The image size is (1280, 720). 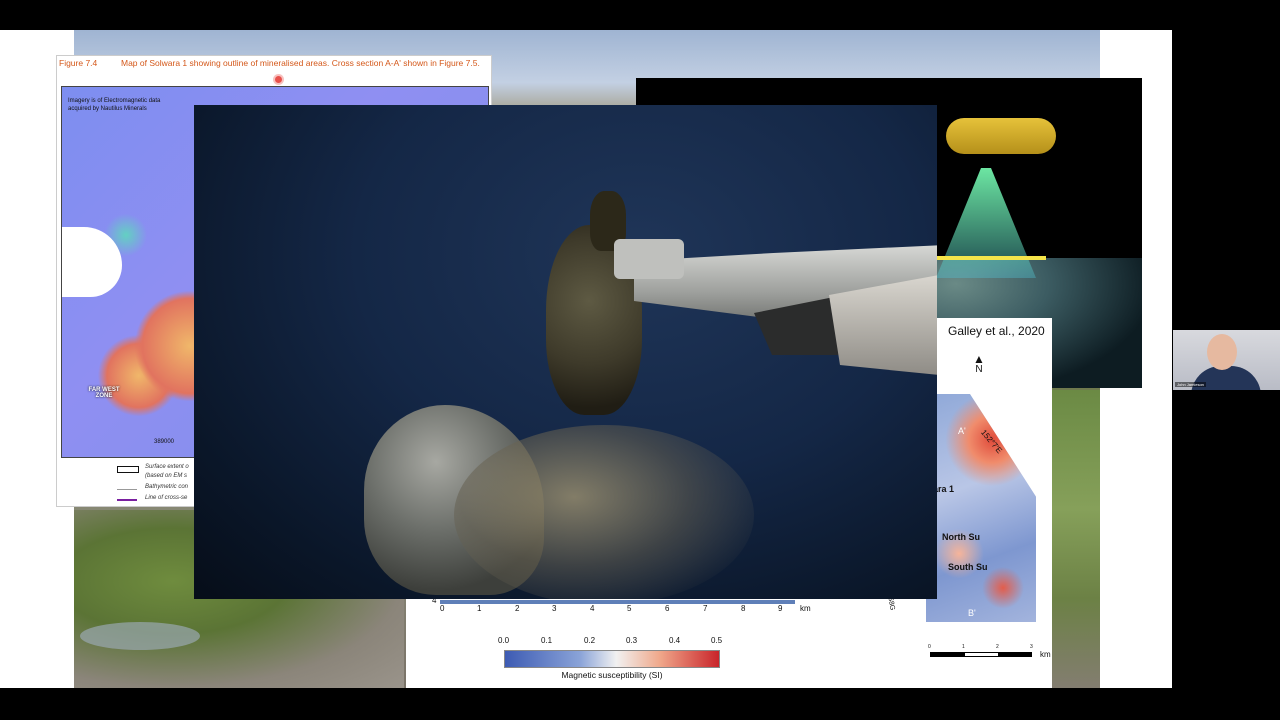 What do you see at coordinates (140, 636) in the screenshot?
I see `puddle` at bounding box center [140, 636].